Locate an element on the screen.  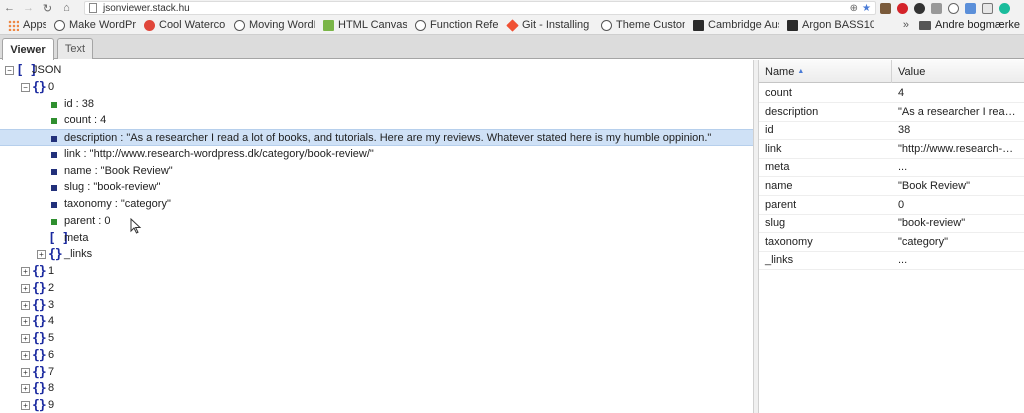
tree-node: −[ ] JSON is located at coordinates (376, 70).